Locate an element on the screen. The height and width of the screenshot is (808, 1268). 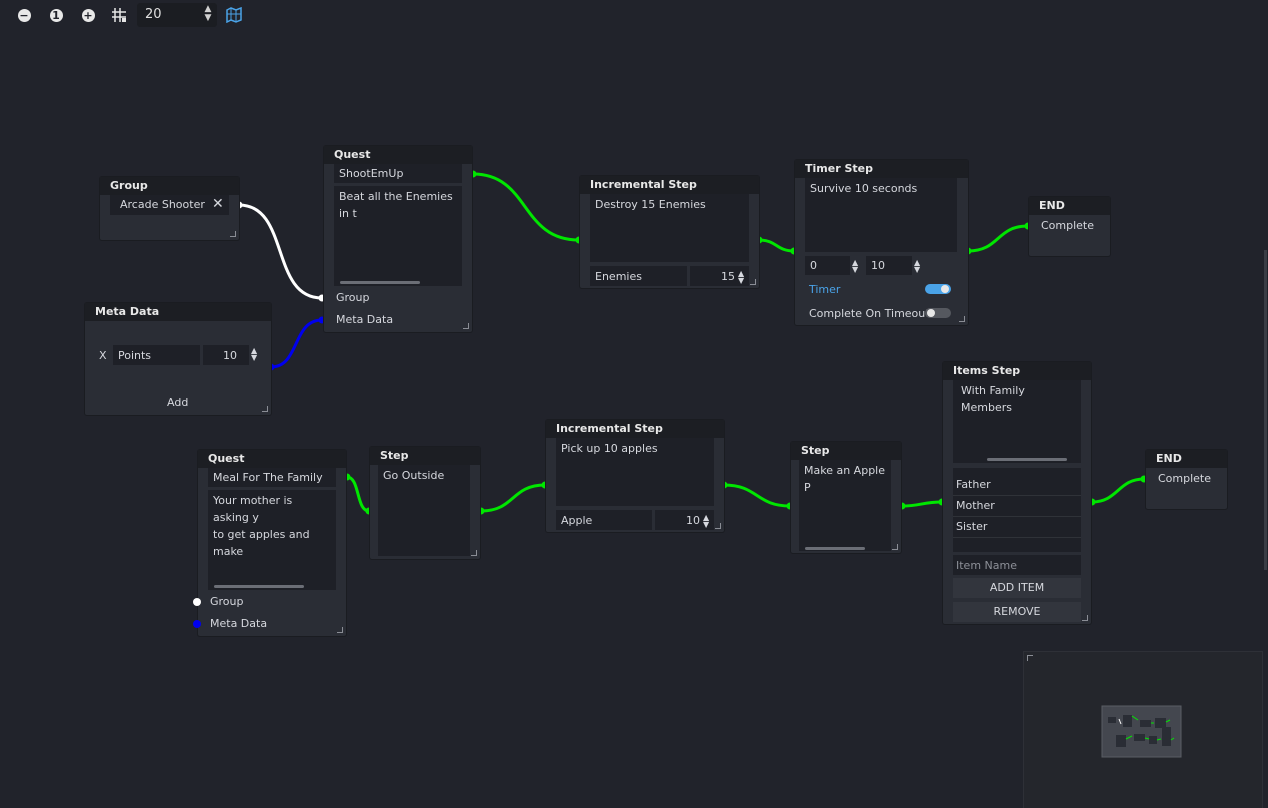
item-name: Enemies is located at coordinates (618, 276).